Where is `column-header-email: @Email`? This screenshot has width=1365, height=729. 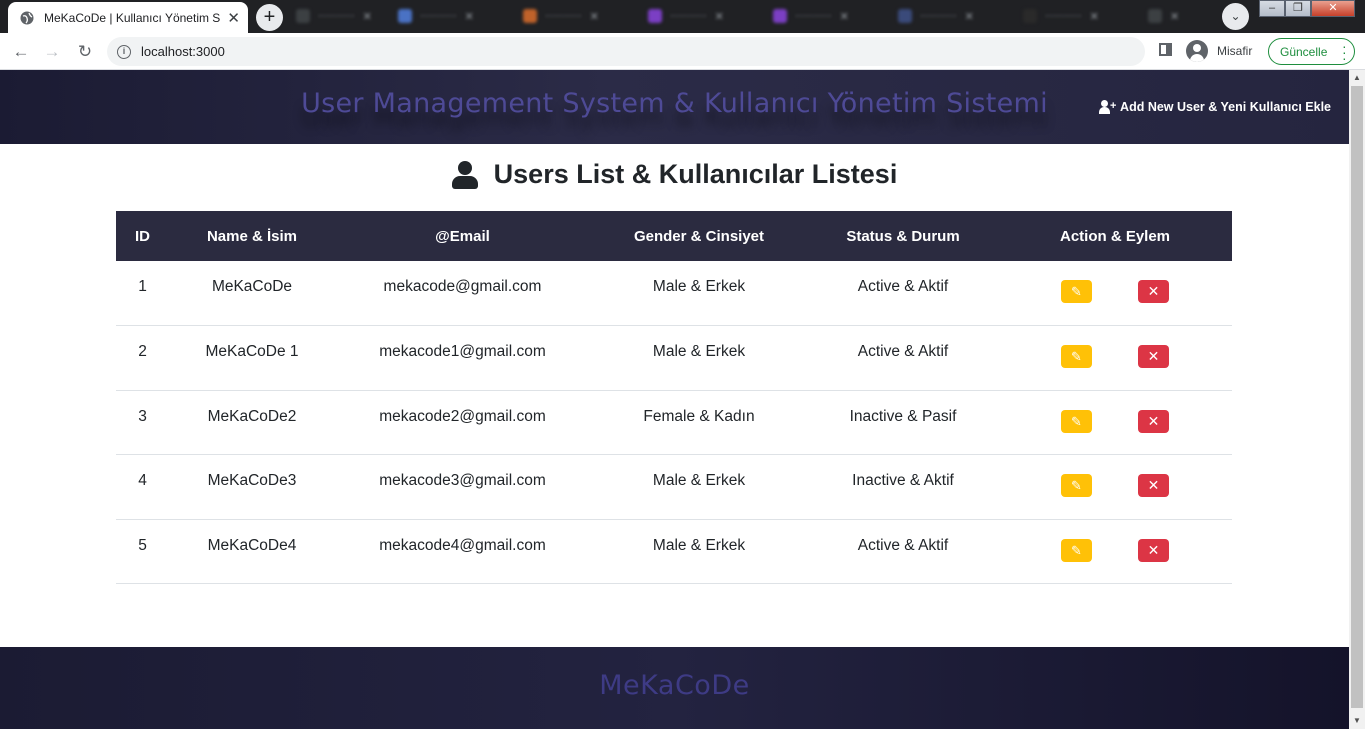 column-header-email: @Email is located at coordinates (462, 236).